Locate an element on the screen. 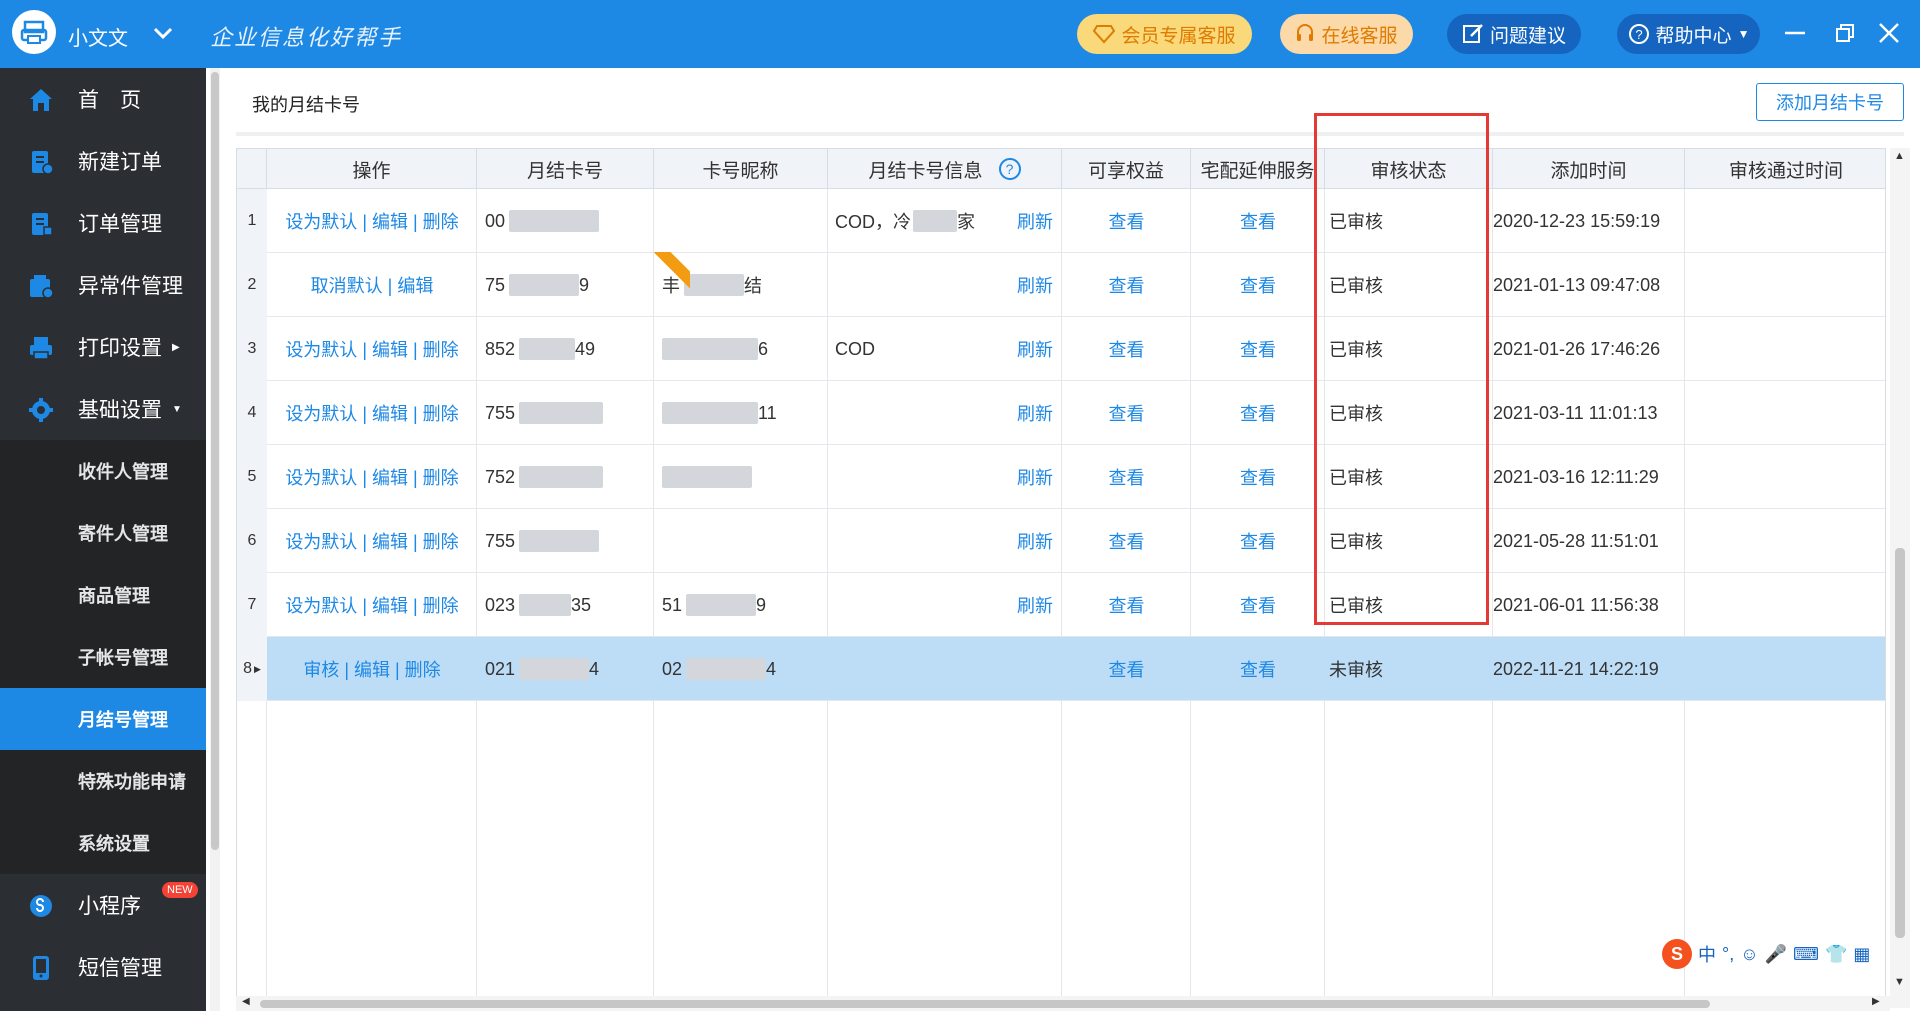  sidebar-item-order-management: 订单管理 is located at coordinates (103, 223).